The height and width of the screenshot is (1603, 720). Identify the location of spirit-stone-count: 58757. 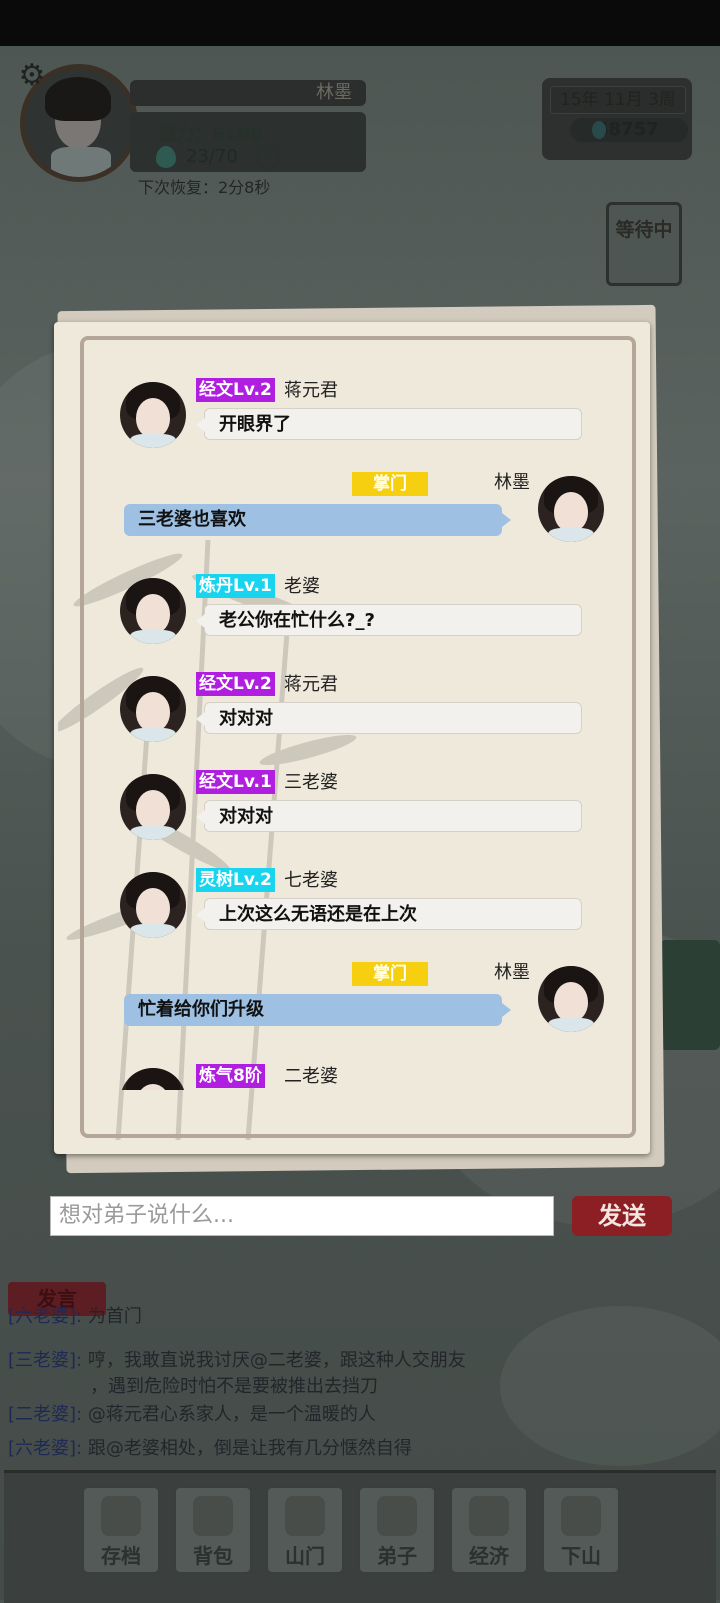
(629, 130).